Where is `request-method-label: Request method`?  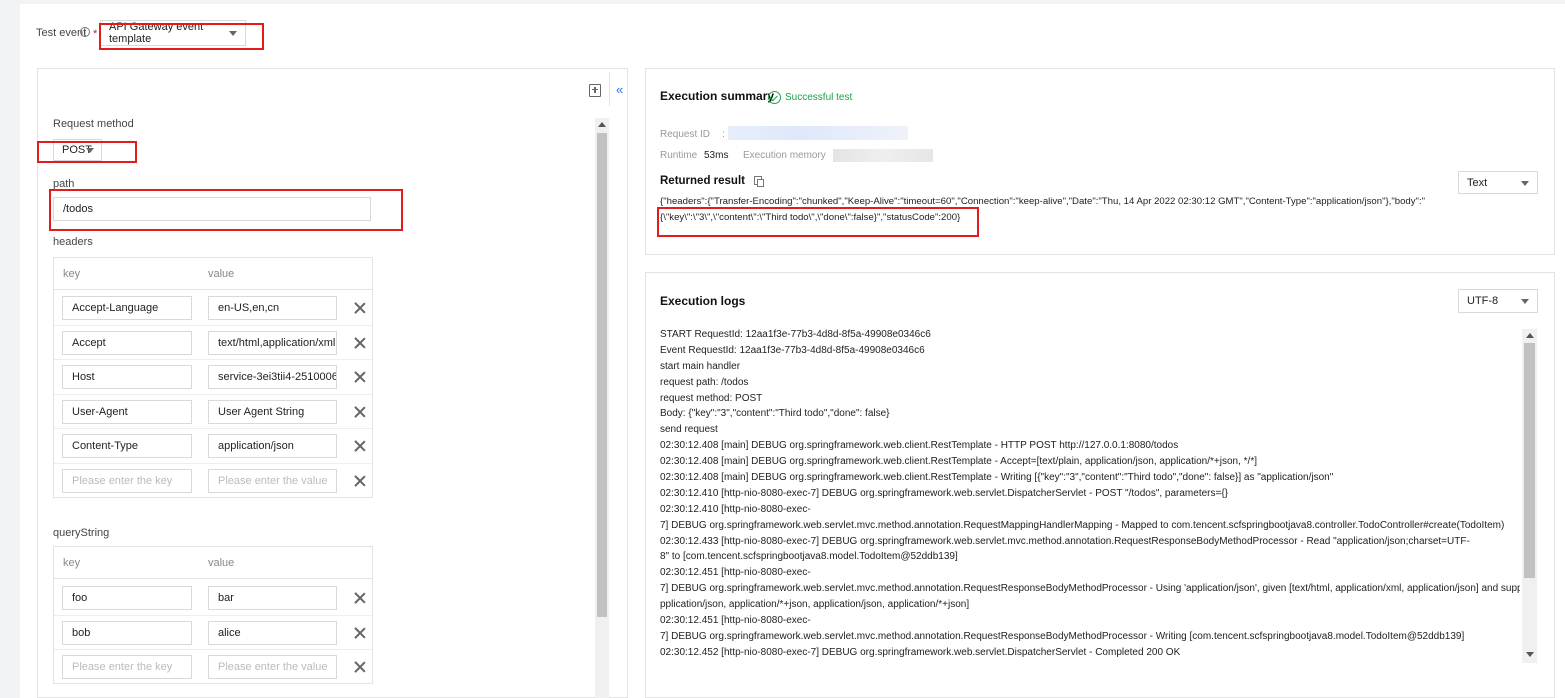
request-method-label: Request method is located at coordinates (93, 124).